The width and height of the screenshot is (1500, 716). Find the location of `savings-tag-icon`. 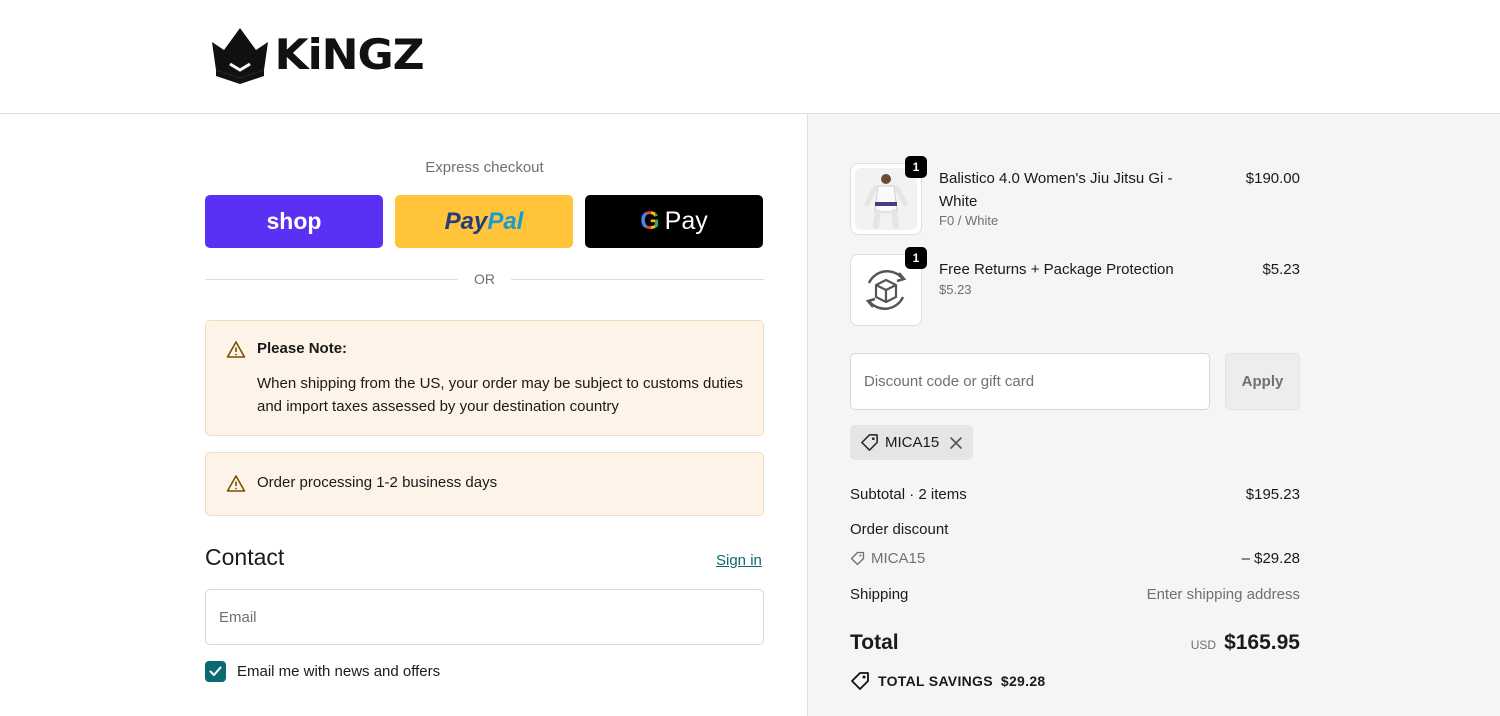

savings-tag-icon is located at coordinates (860, 681).